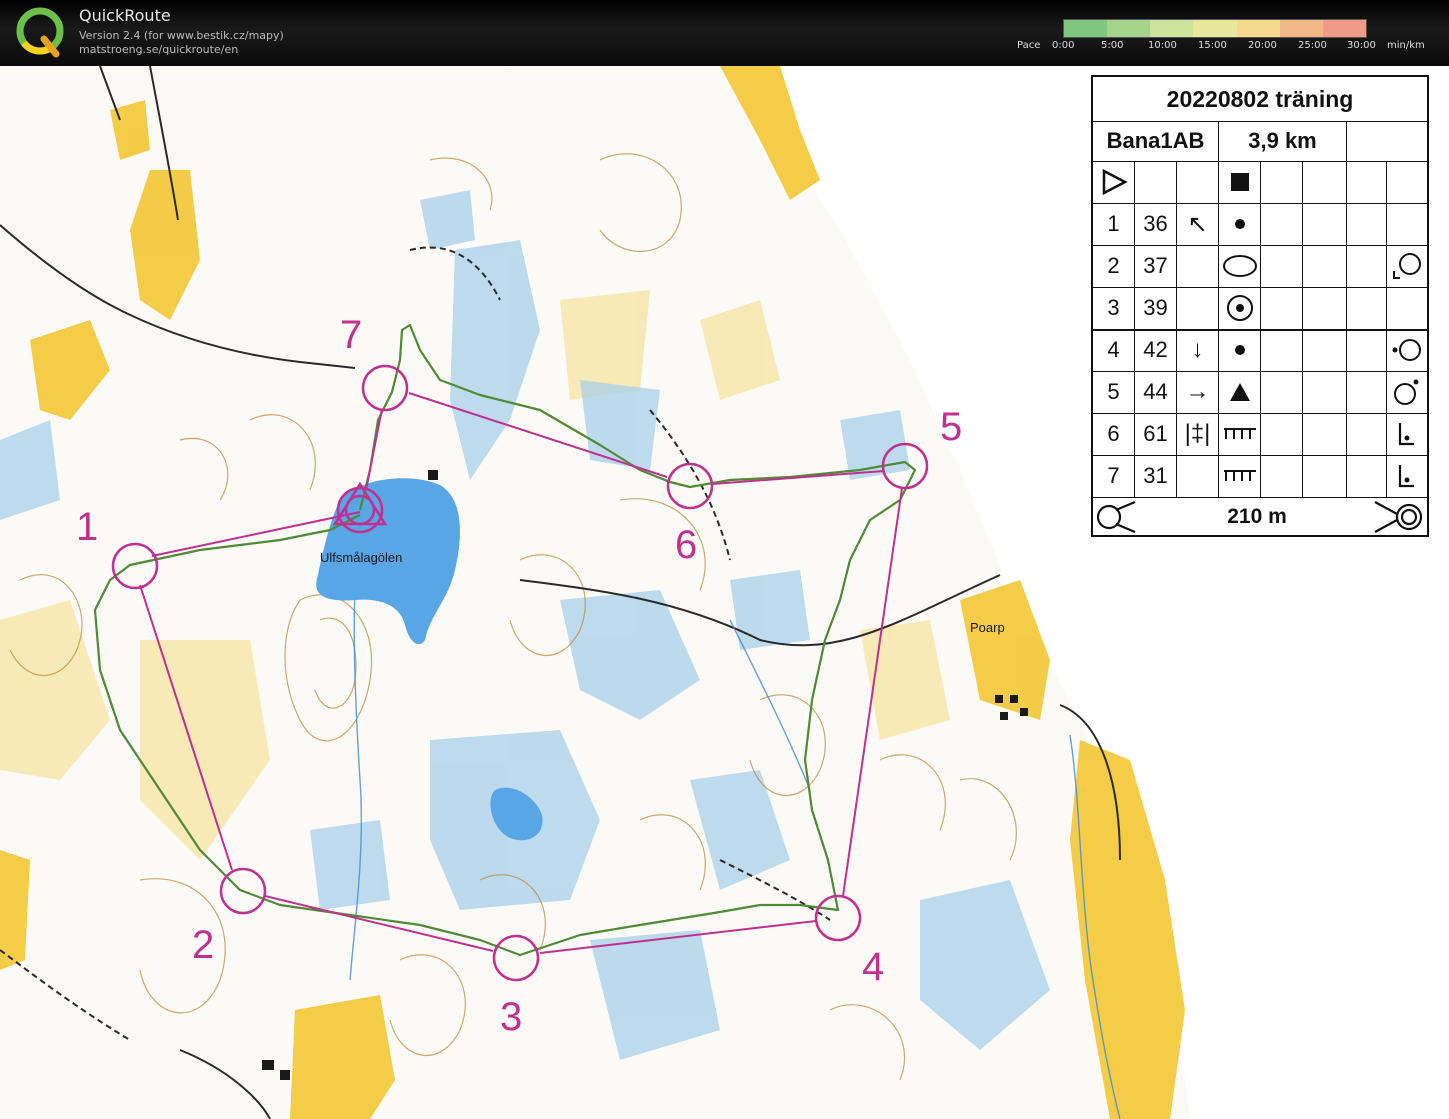 This screenshot has height=1119, width=1449. What do you see at coordinates (1114, 224) in the screenshot?
I see `control-number: 1` at bounding box center [1114, 224].